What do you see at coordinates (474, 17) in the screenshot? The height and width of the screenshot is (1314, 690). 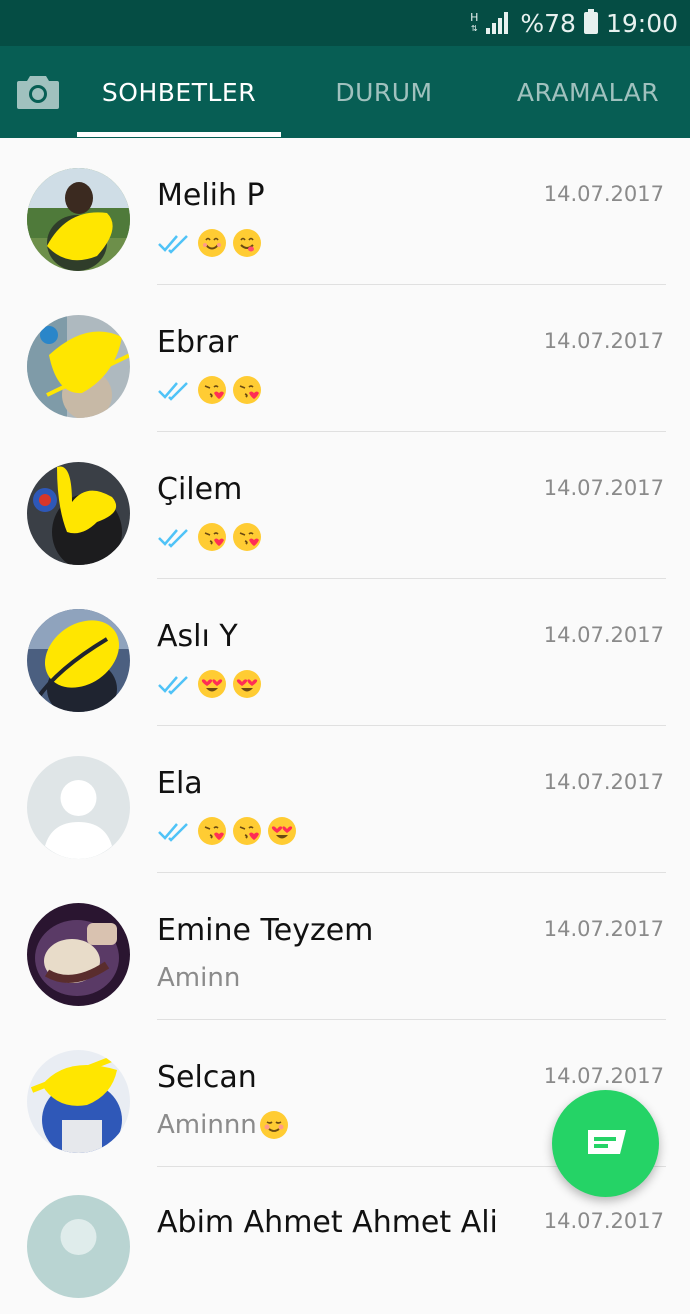 I see `network-type-label: H` at bounding box center [474, 17].